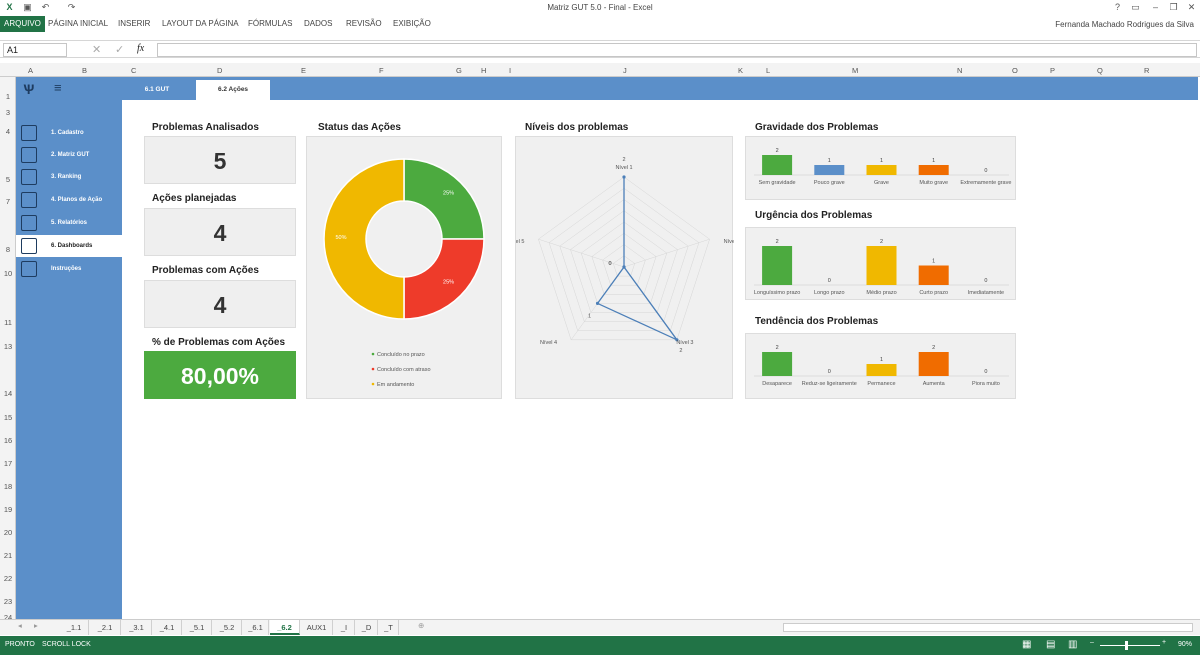 The height and width of the screenshot is (655, 1200). I want to click on sheet-tab: _1.1, so click(74, 627).